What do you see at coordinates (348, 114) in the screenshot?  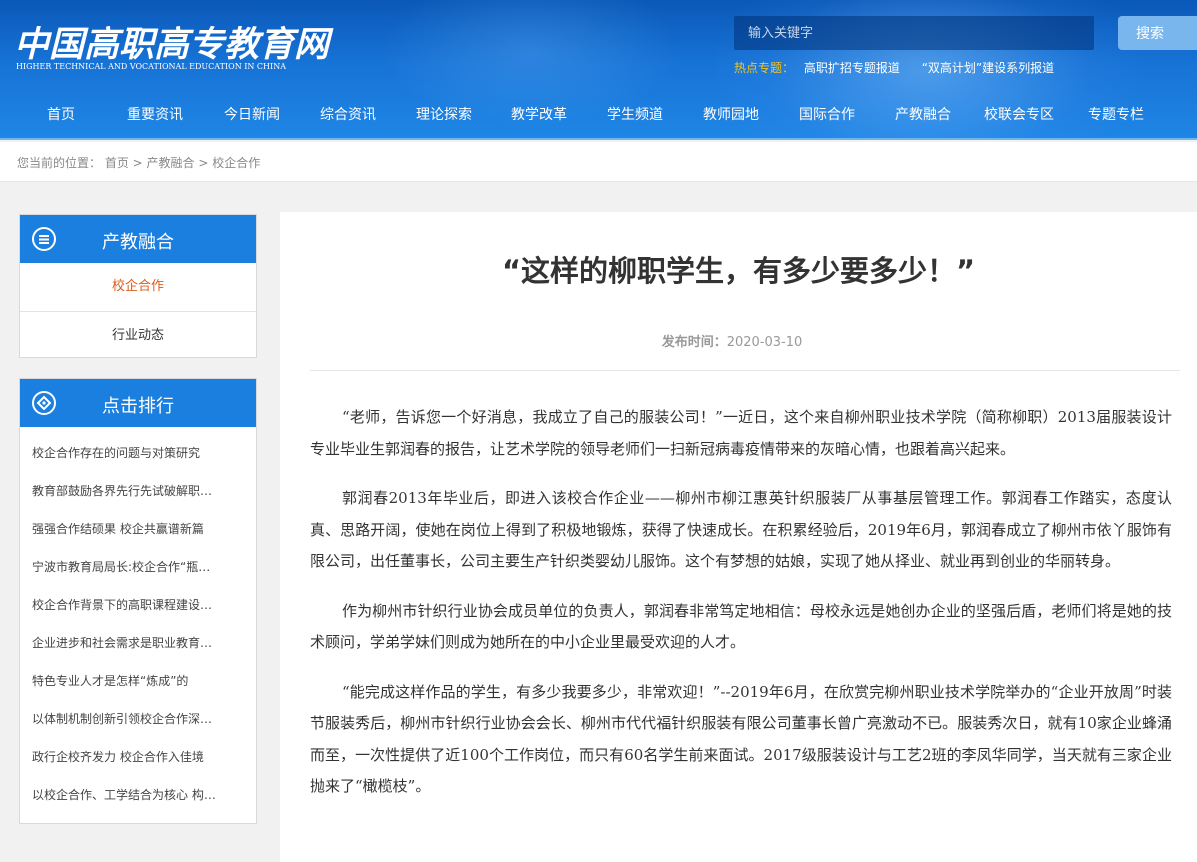 I see `nav-item-general-news: 综合资讯` at bounding box center [348, 114].